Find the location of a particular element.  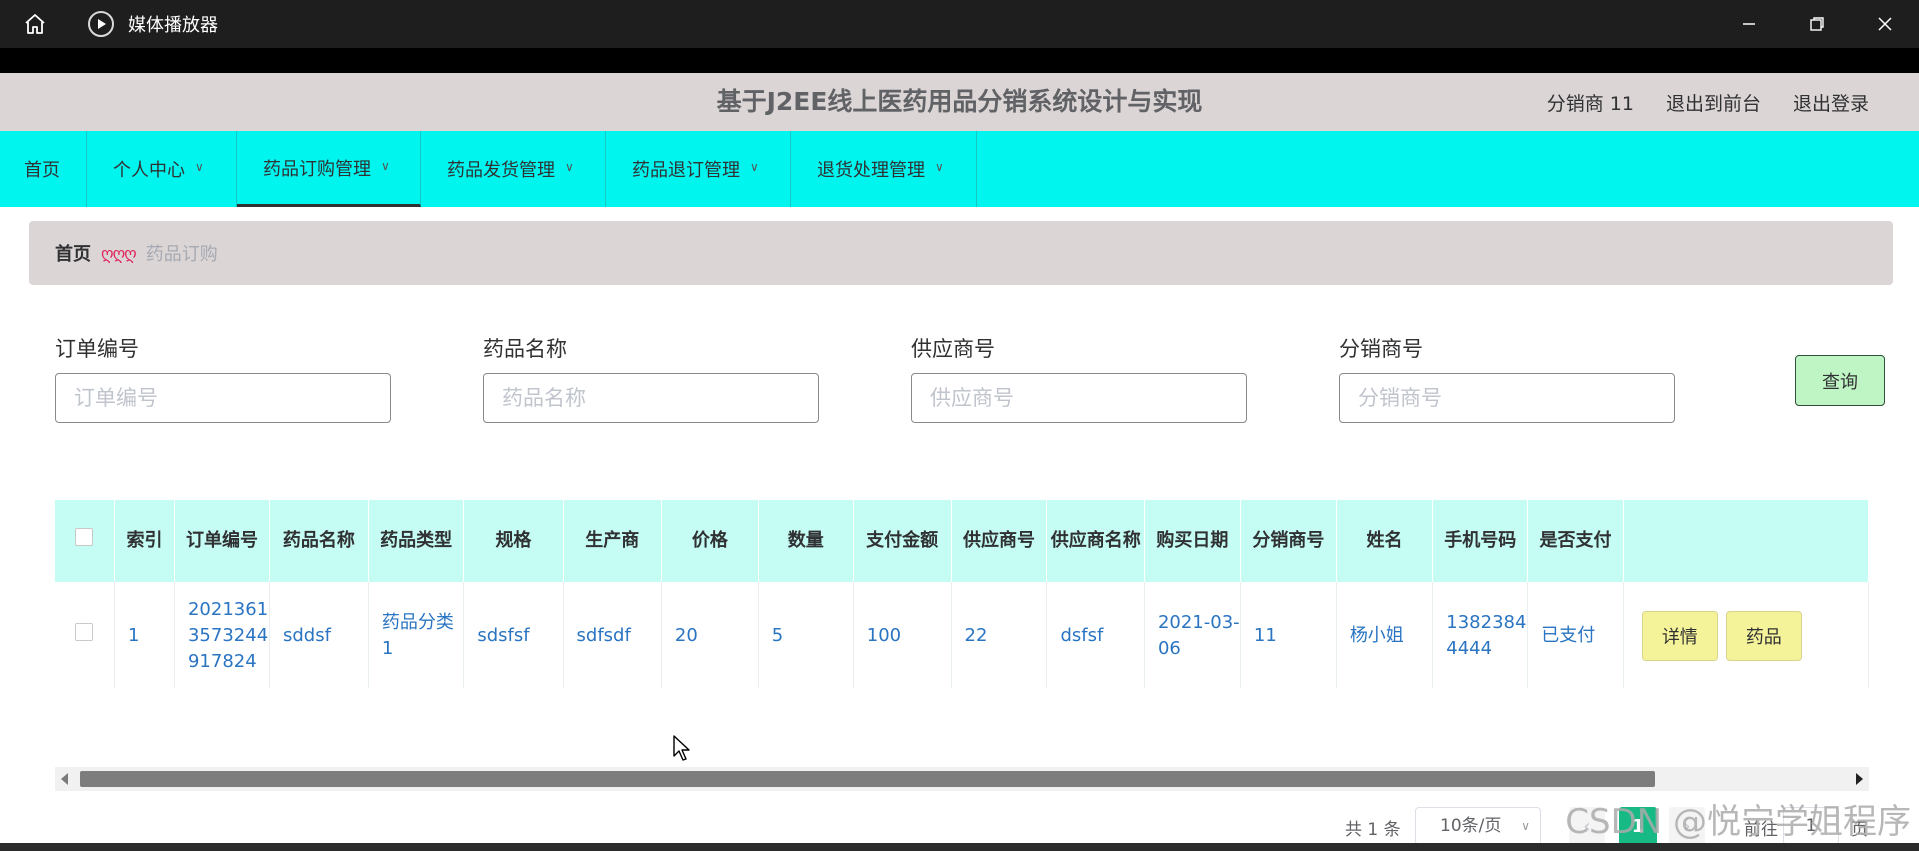

row-checkbox is located at coordinates (84, 631).